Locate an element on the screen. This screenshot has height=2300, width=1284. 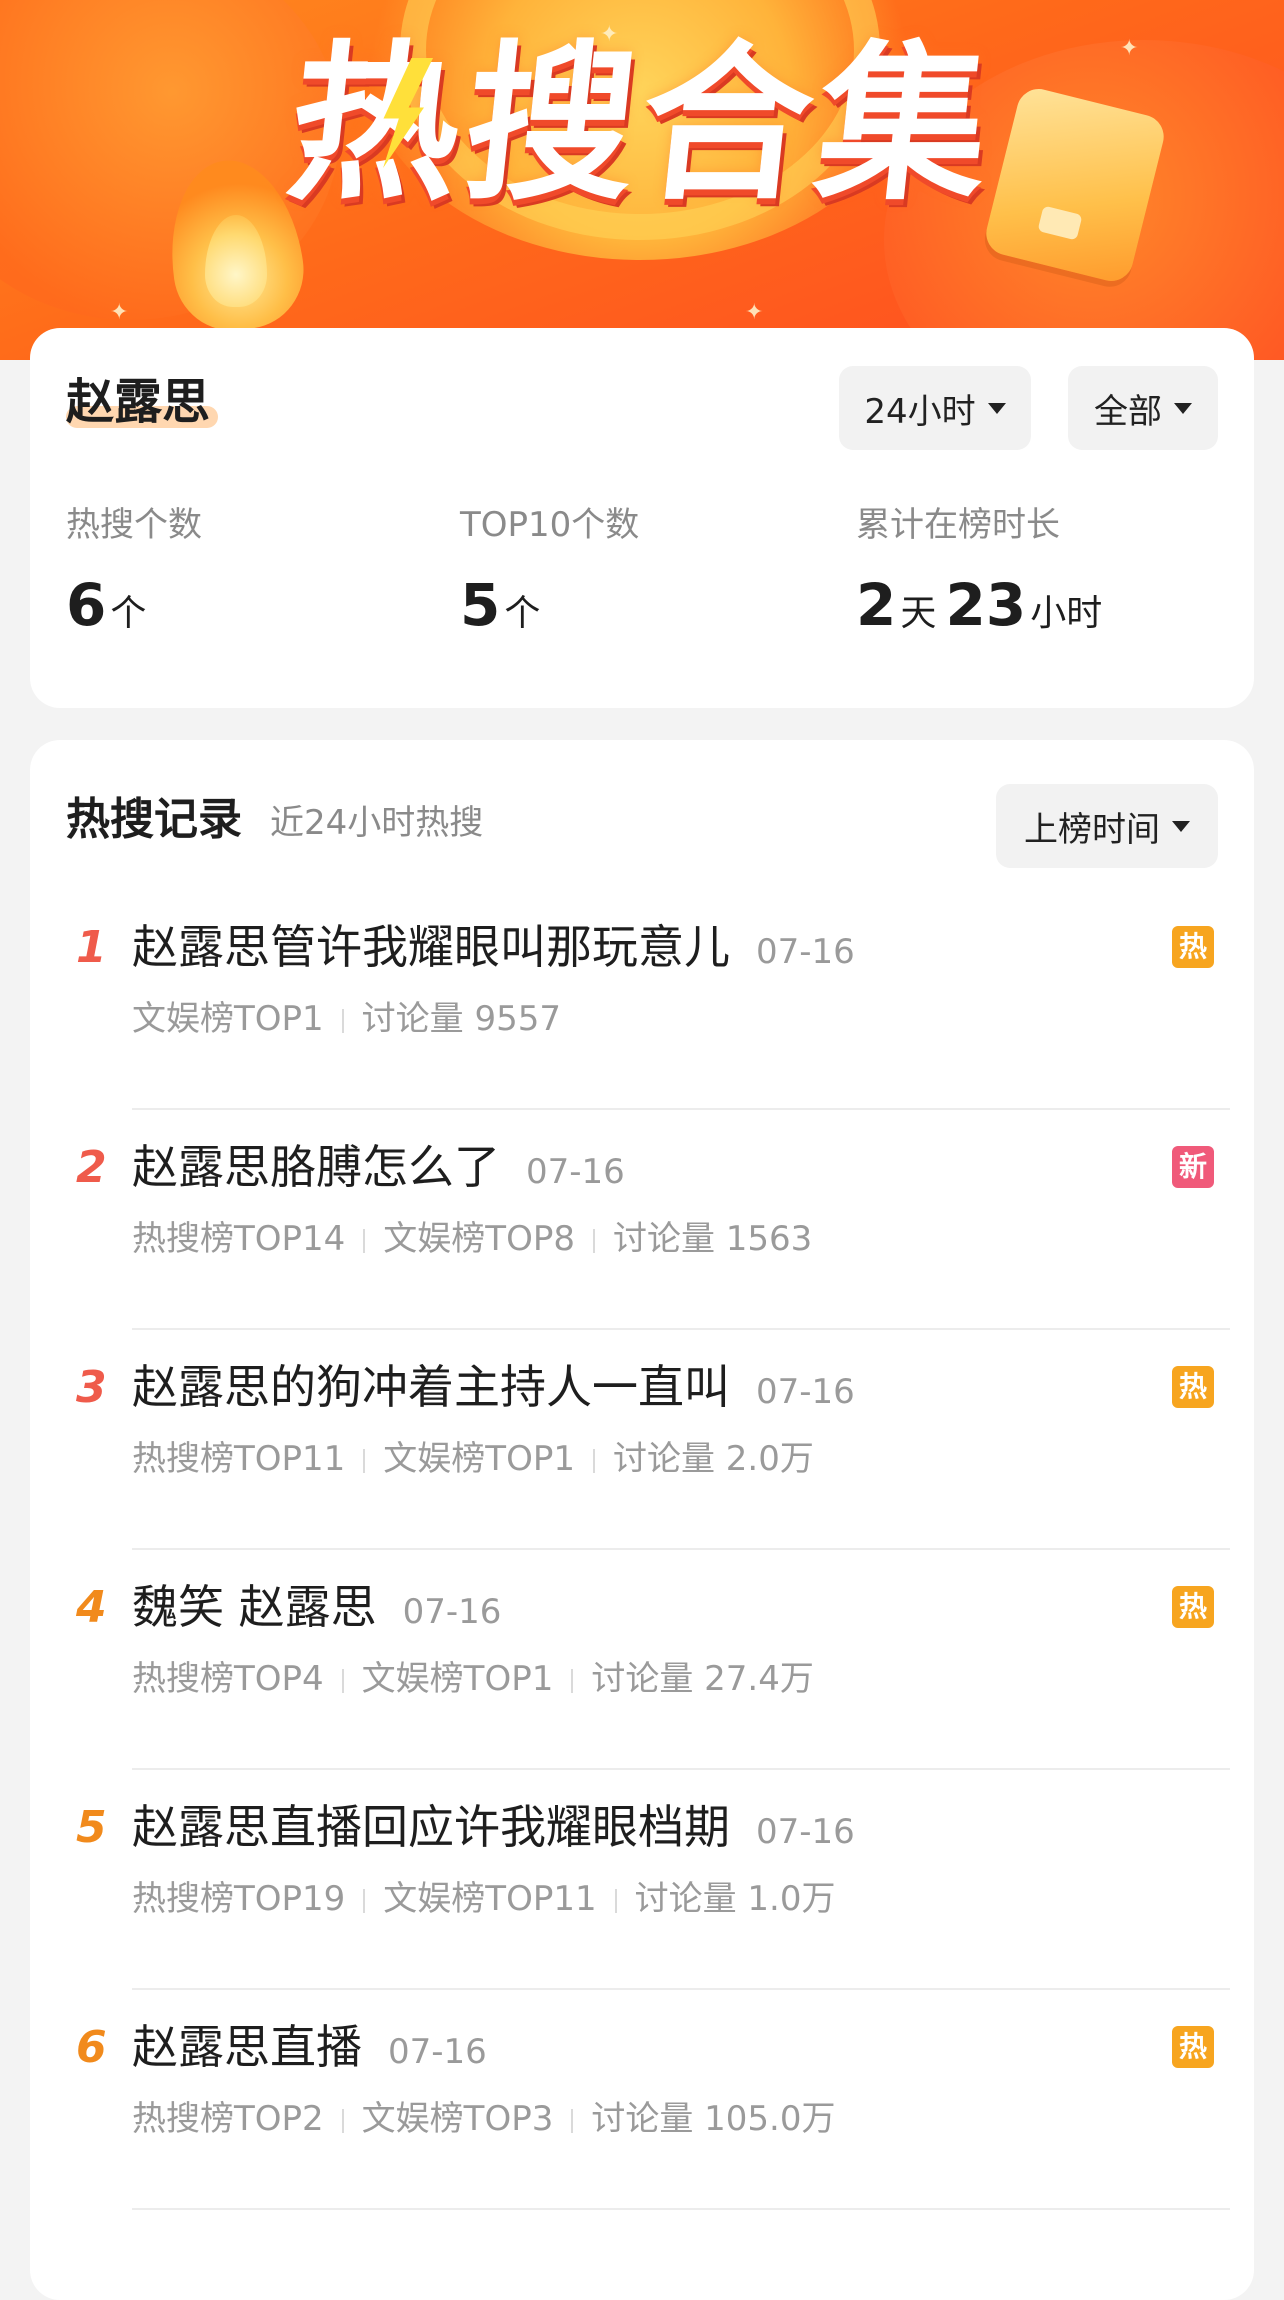
topic-line: 赵露思直播回应许我耀眼档期 07-16 is located at coordinates (493, 1827).